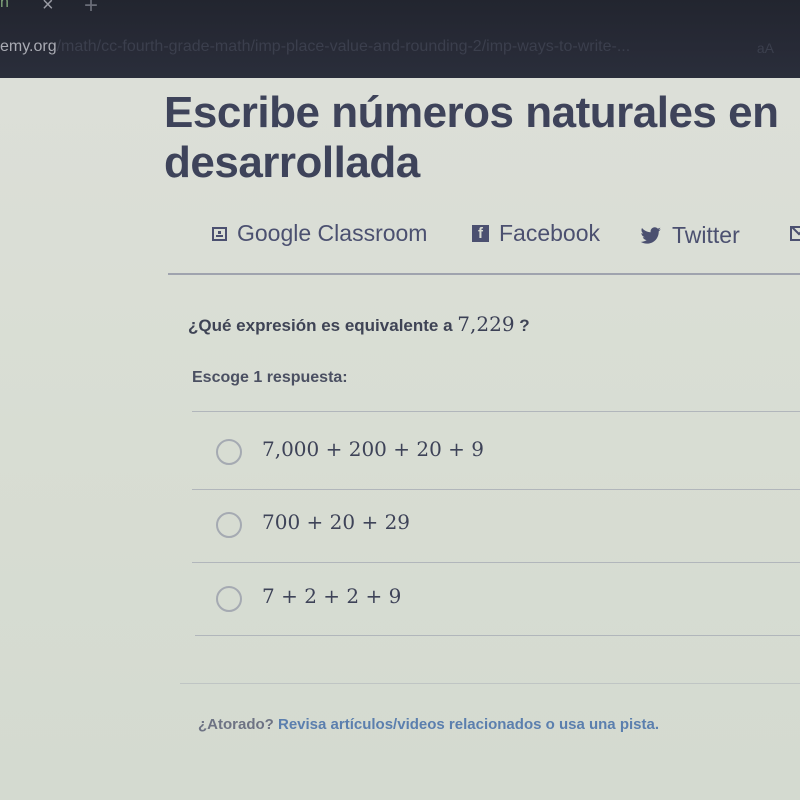  I want to click on hint-connector: o, so click(550, 724).